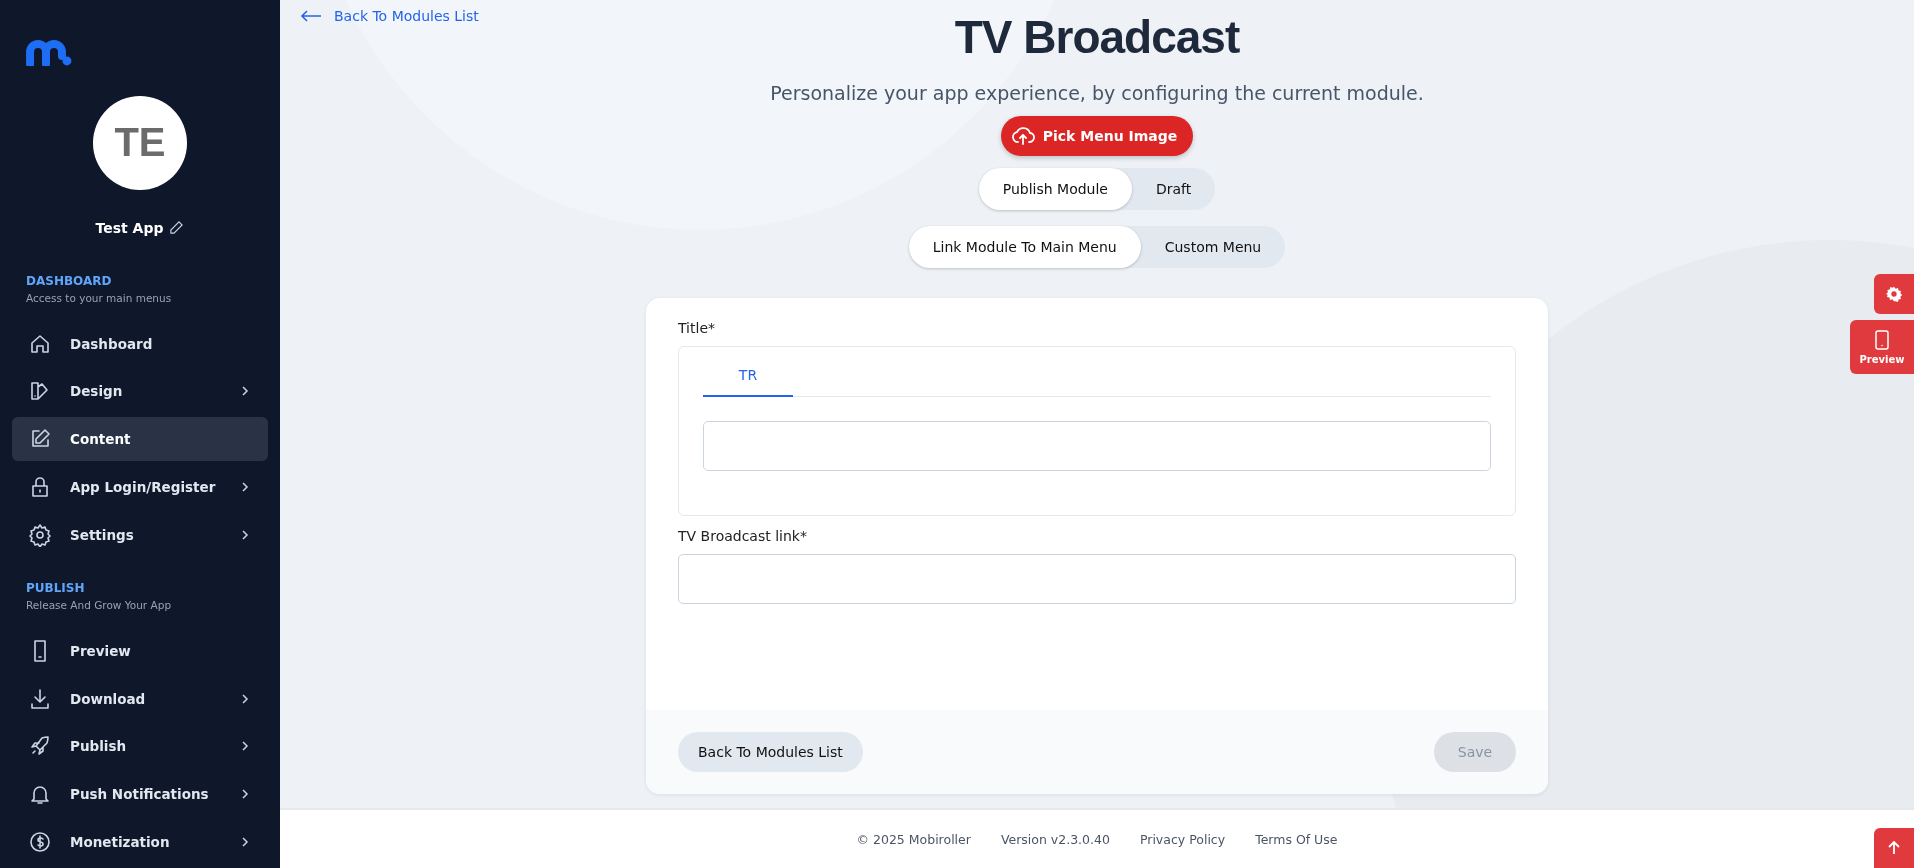 This screenshot has height=868, width=1914. Describe the element at coordinates (140, 142) in the screenshot. I see `app-avatar: TE` at that location.